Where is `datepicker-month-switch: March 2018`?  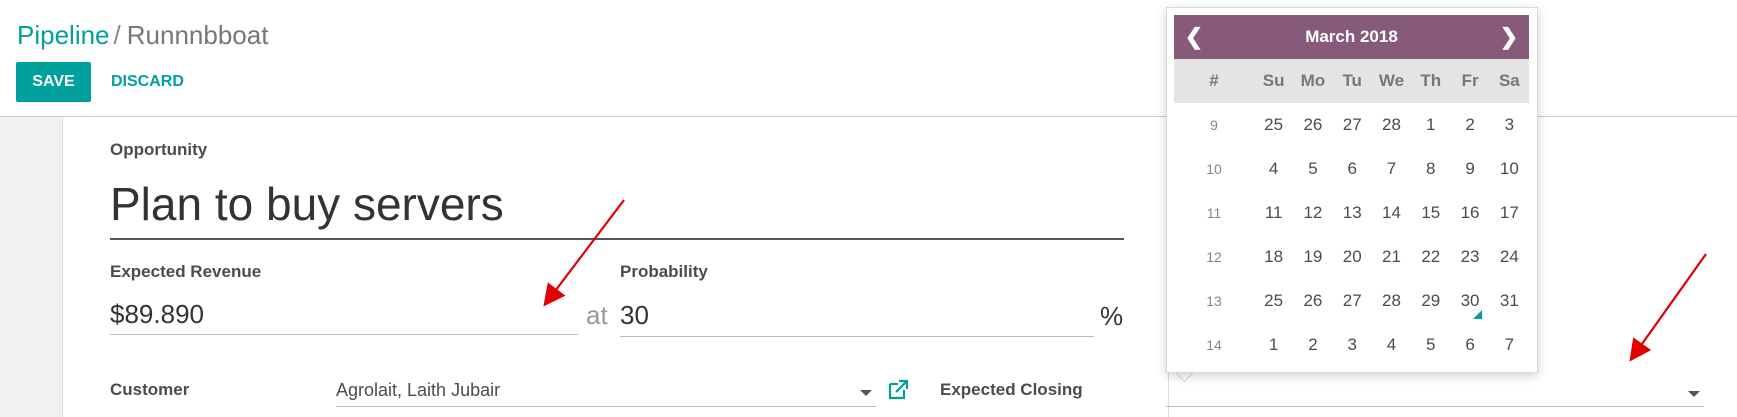
datepicker-month-switch: March 2018 is located at coordinates (1351, 37).